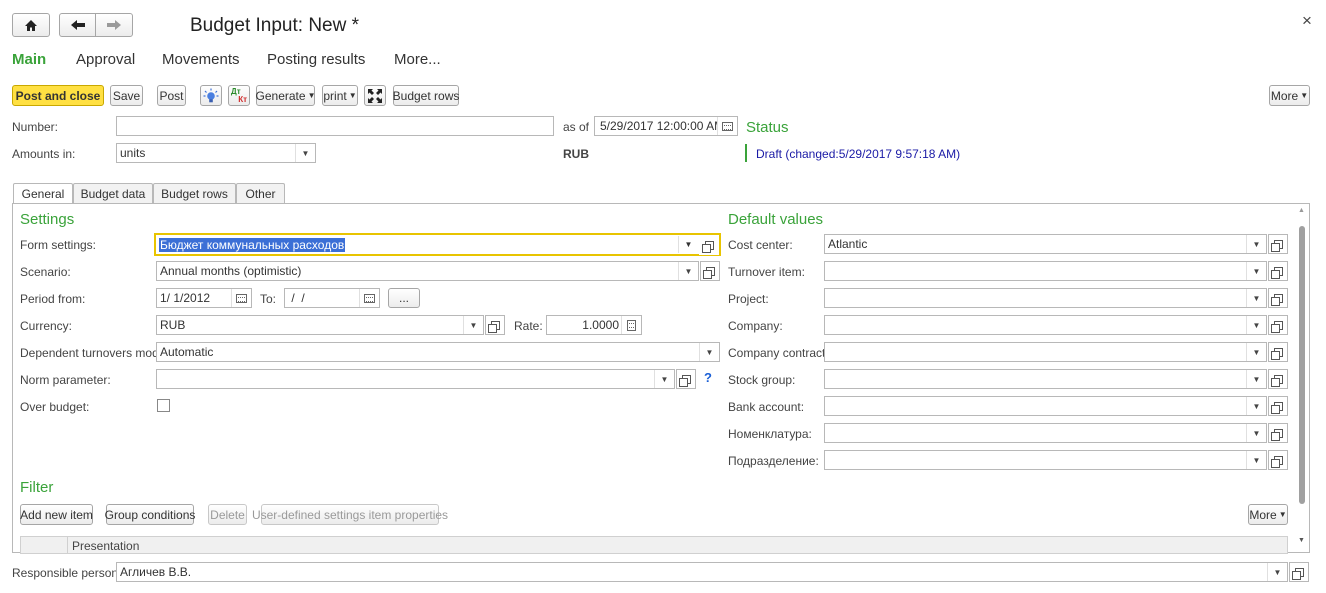  Describe the element at coordinates (858, 154) in the screenshot. I see `status-value-link: Draft (changed:5/29/2017 9:57:18 AM)` at that location.